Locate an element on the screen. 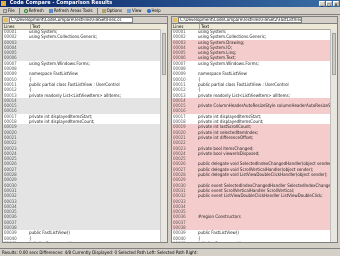 Image resolution: width=340 pixels, height=256 pixels. refresh-label: Refresh is located at coordinates (36, 10).